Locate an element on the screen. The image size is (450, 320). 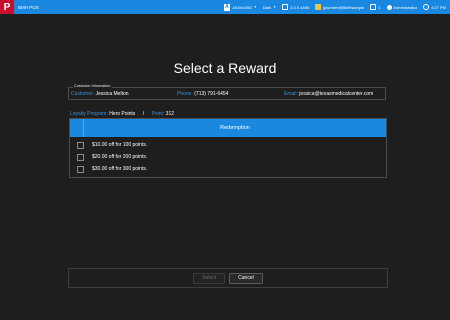
select-button: Select is located at coordinates (209, 278).